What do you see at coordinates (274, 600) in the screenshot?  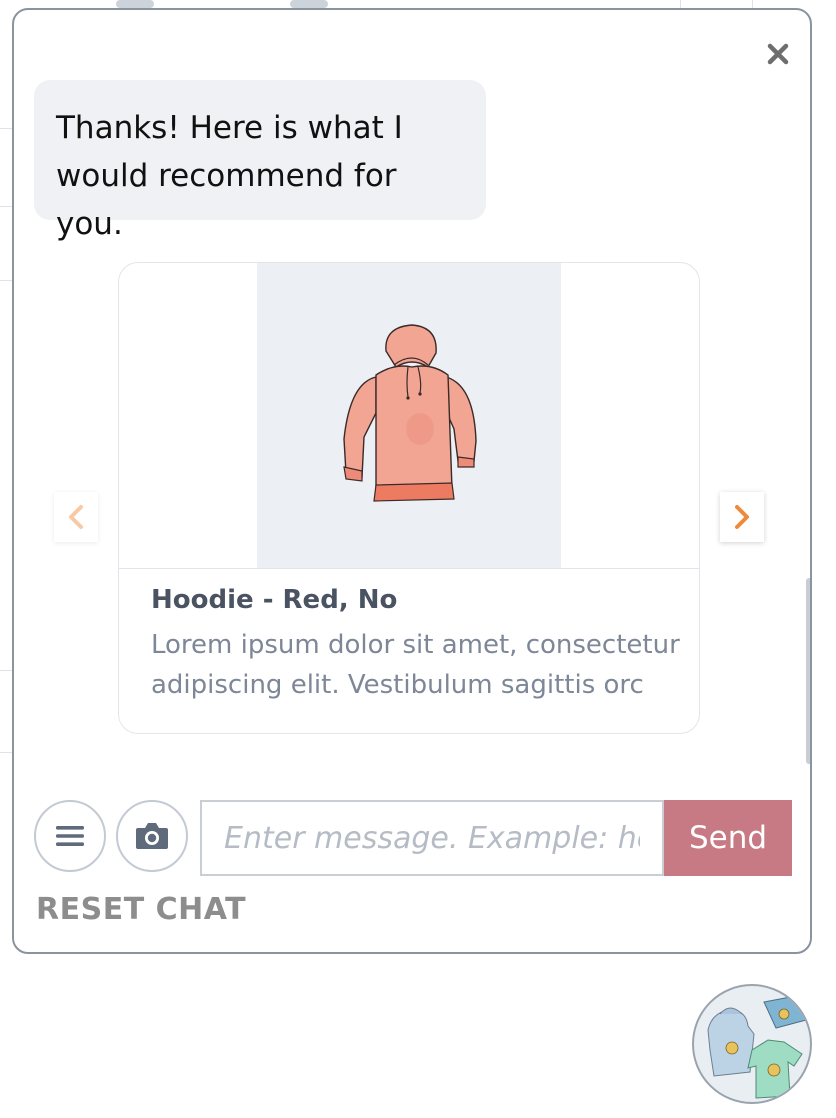 I see `product-title: Hoodie - Red, No` at bounding box center [274, 600].